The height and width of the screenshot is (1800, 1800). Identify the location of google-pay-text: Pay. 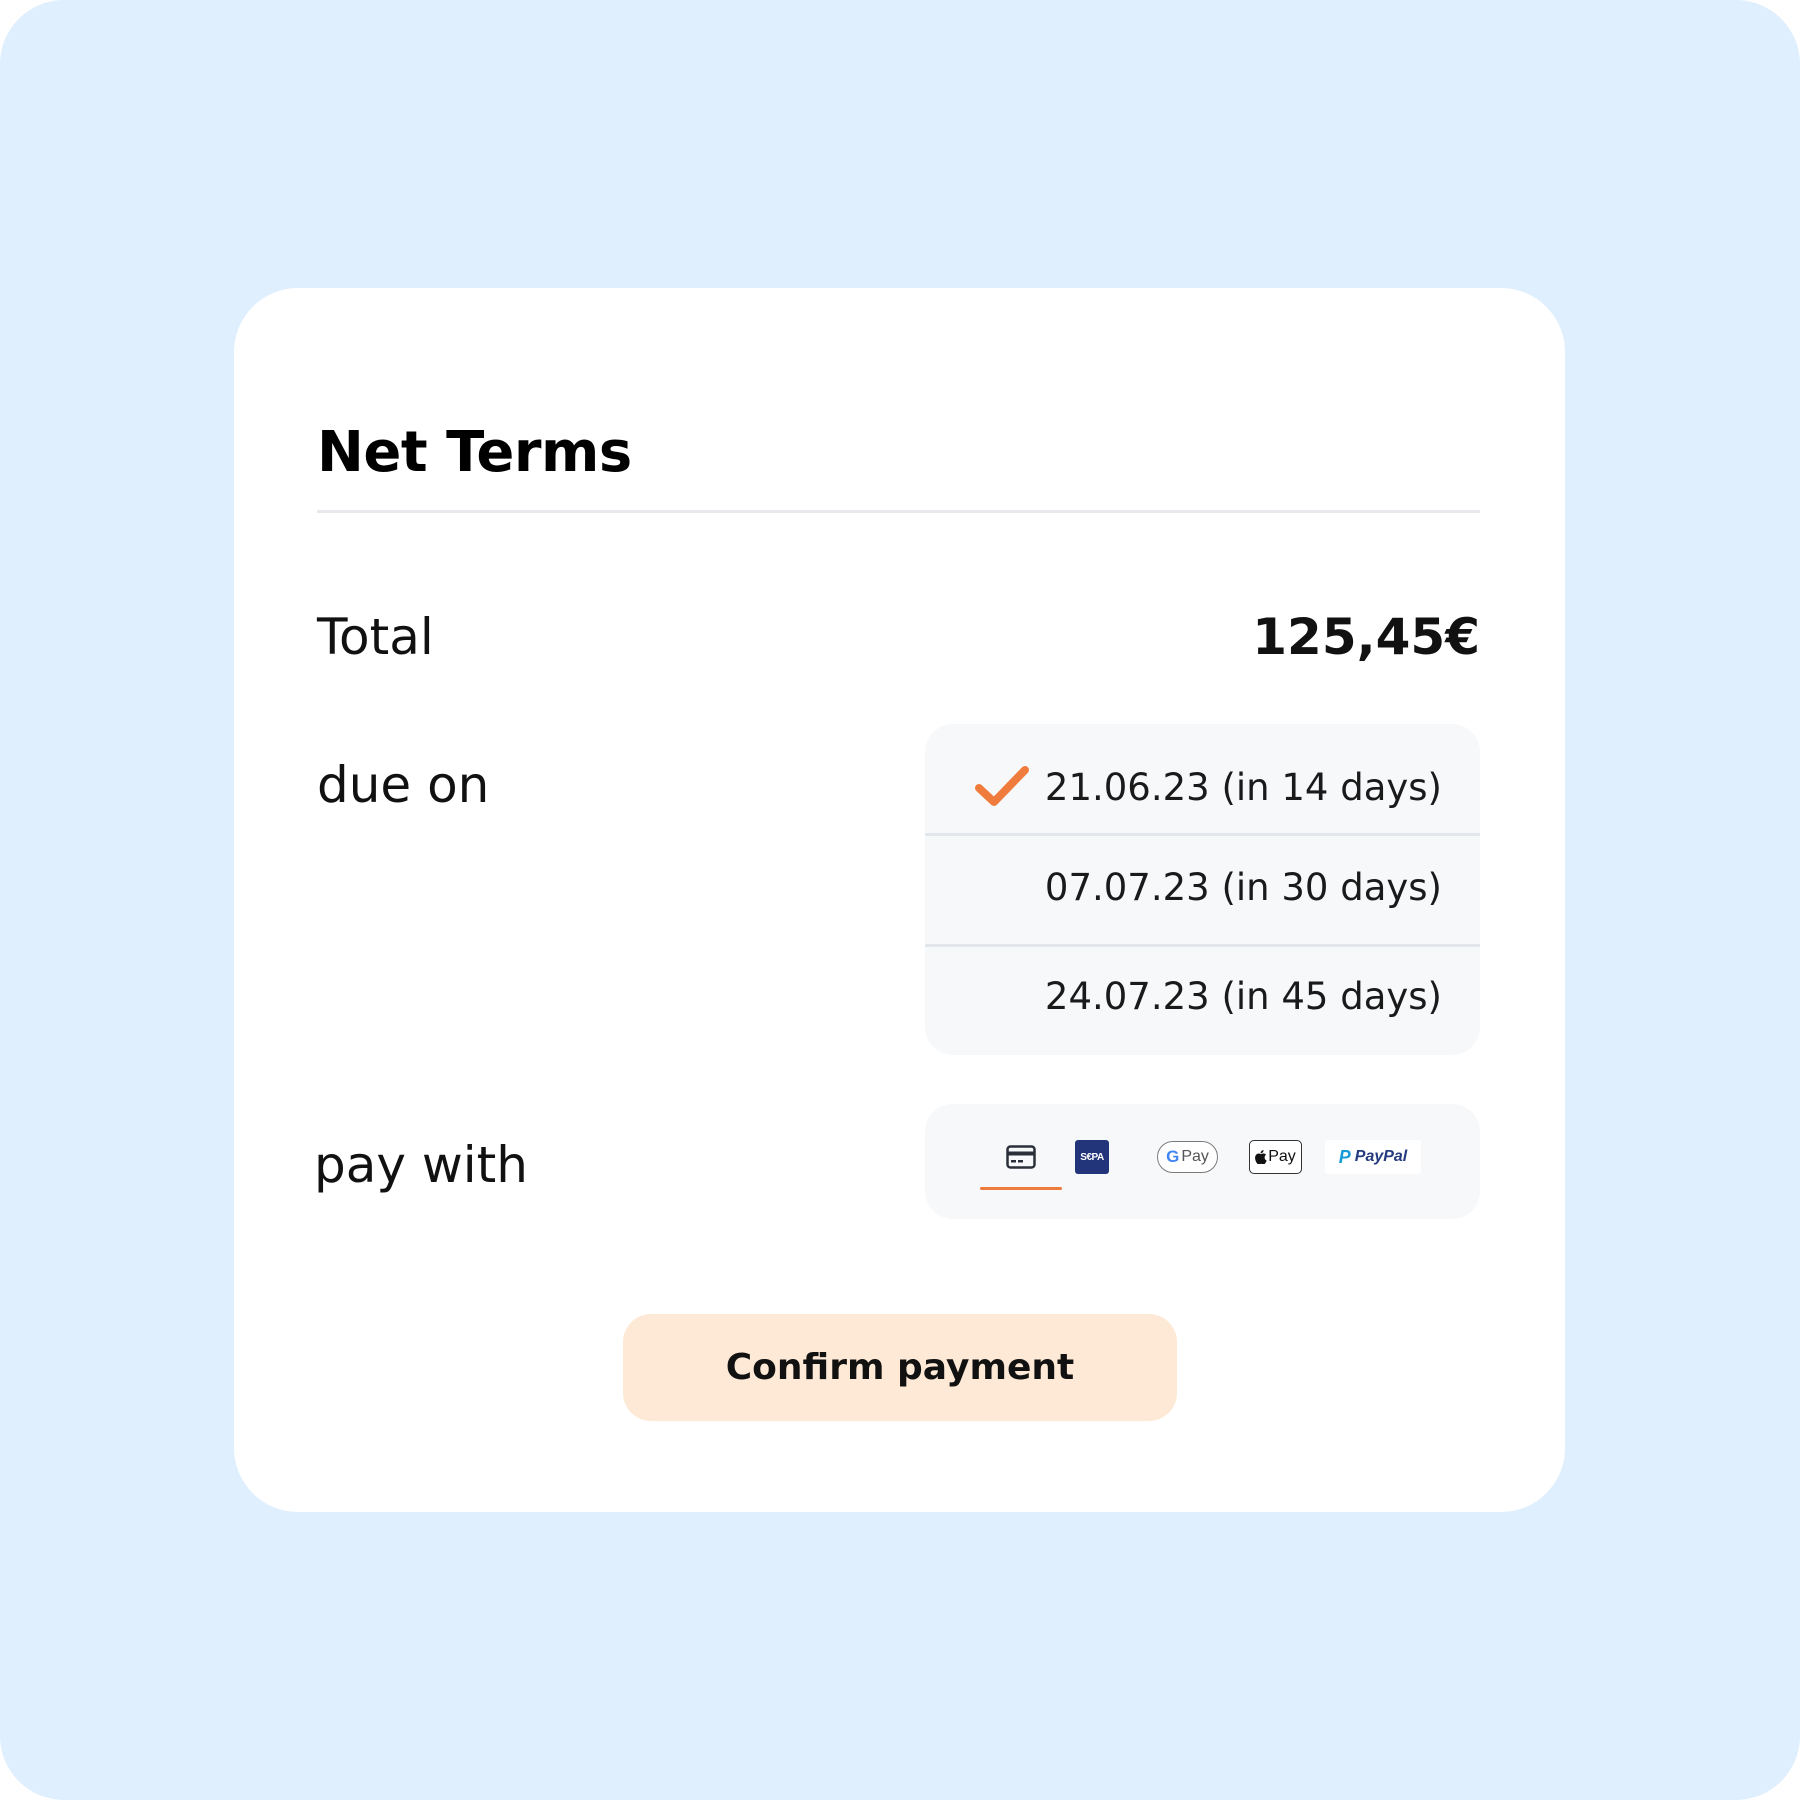
(1195, 1156).